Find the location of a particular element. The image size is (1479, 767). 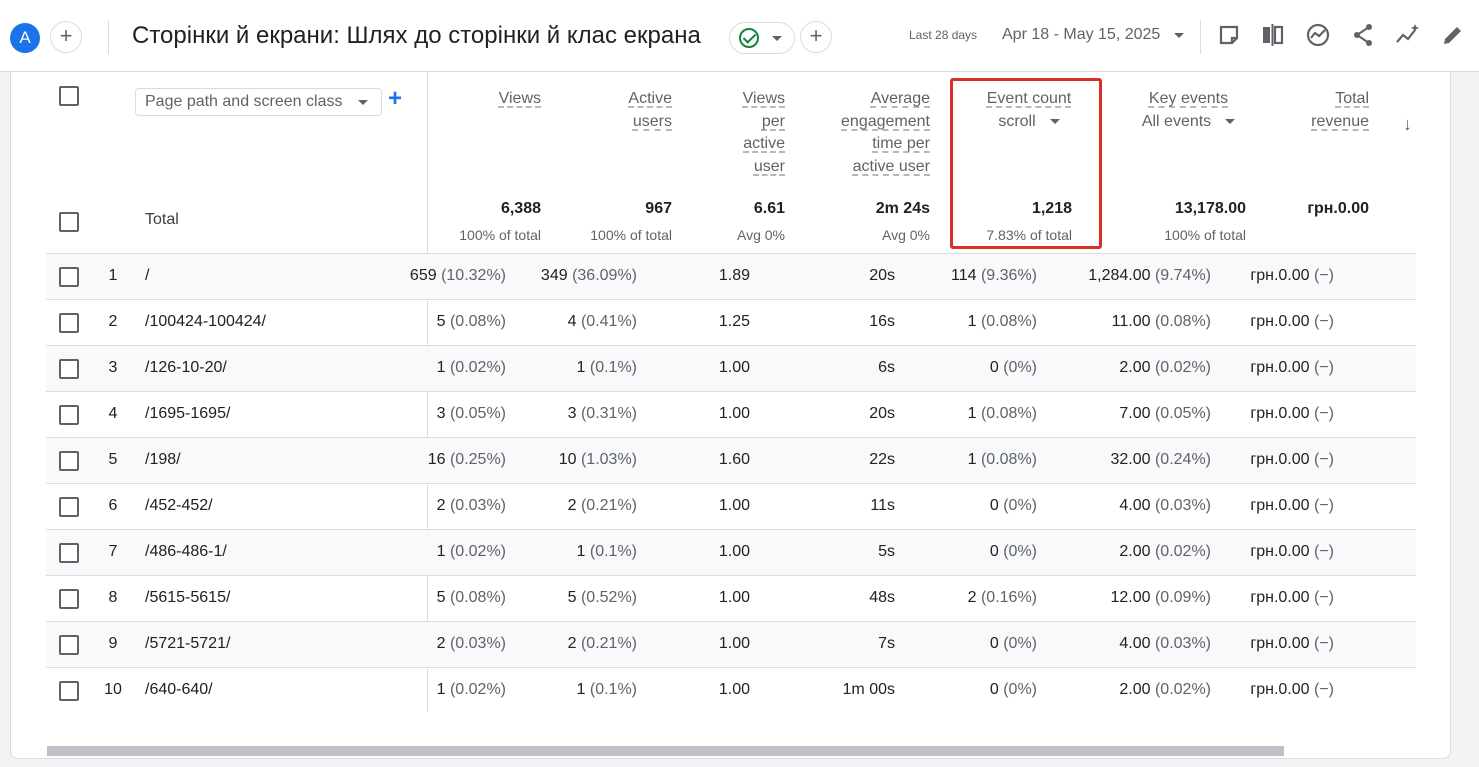

add-comparison-button: + is located at coordinates (66, 37).